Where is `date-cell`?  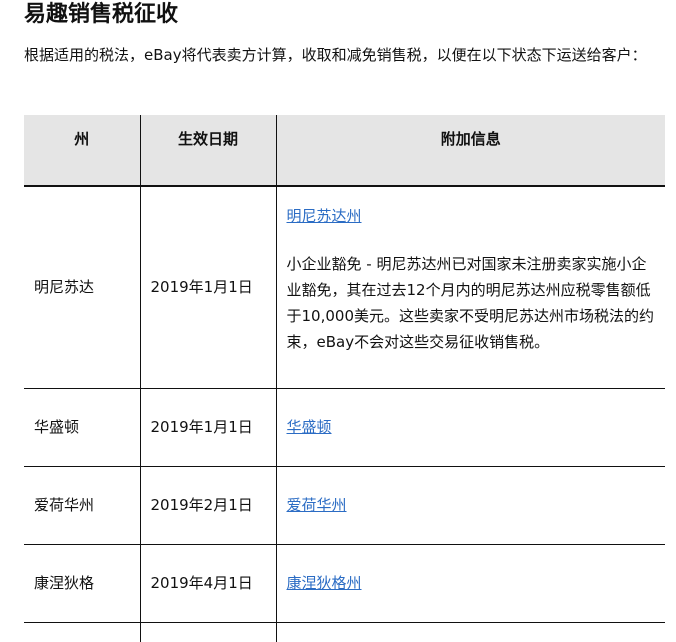
date-cell is located at coordinates (208, 632).